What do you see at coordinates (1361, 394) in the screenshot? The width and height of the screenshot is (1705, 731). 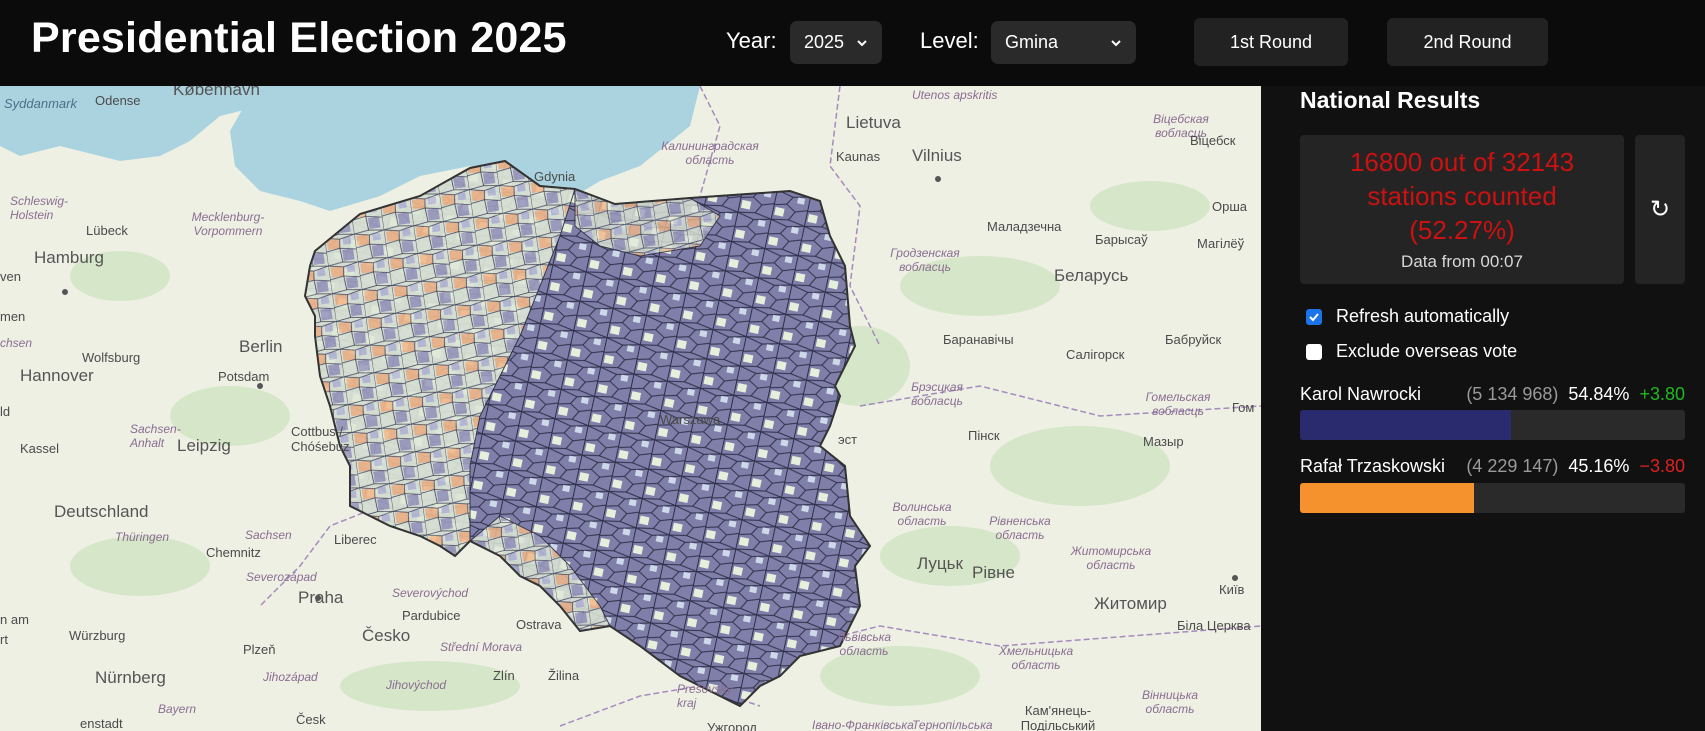 I see `candidate-name: Karol Nawrocki` at bounding box center [1361, 394].